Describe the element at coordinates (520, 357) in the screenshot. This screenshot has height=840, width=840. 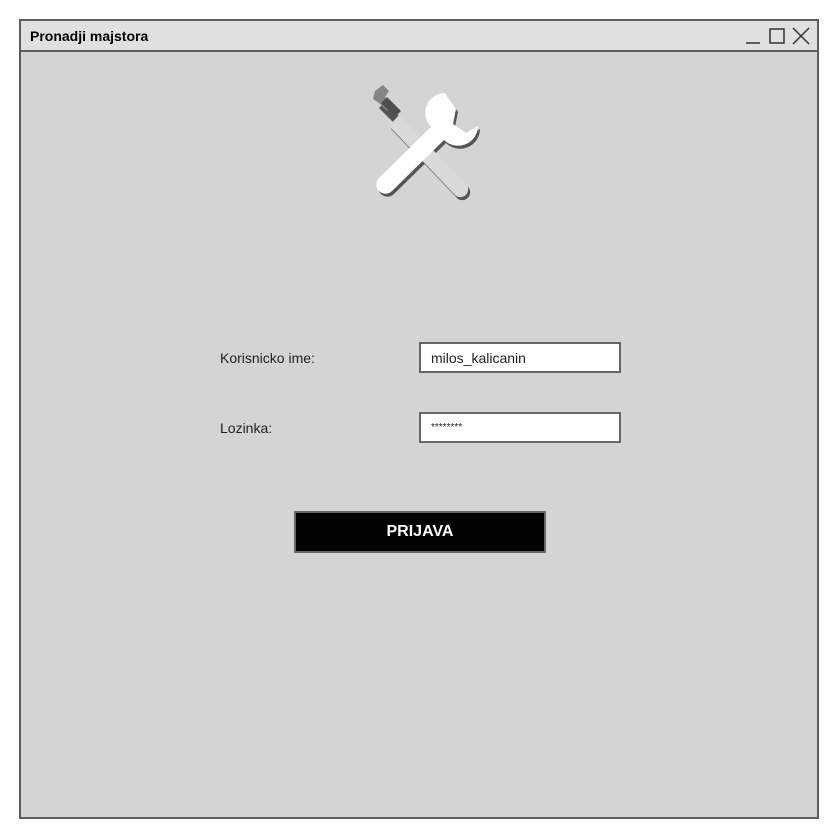
I see `username-input` at that location.